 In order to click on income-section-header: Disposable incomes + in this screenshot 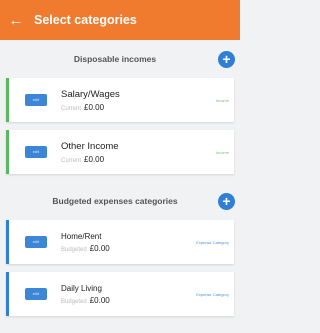, I will do `click(120, 59)`.